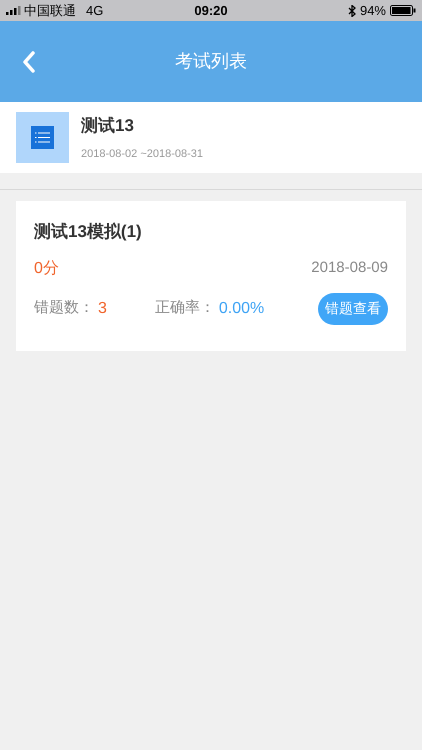 The height and width of the screenshot is (750, 422). Describe the element at coordinates (142, 154) in the screenshot. I see `exam-period: 2018-08-02 ~2018-08-31` at that location.